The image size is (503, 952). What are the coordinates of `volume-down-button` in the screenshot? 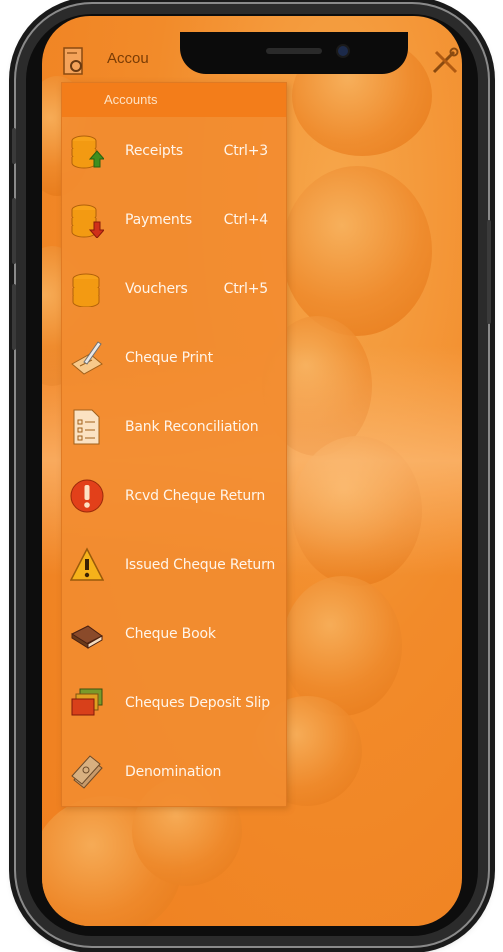 It's located at (14, 317).